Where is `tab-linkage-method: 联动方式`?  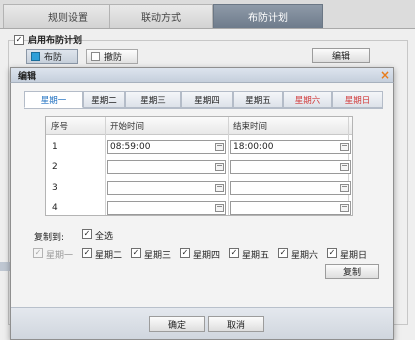 tab-linkage-method: 联动方式 is located at coordinates (161, 16).